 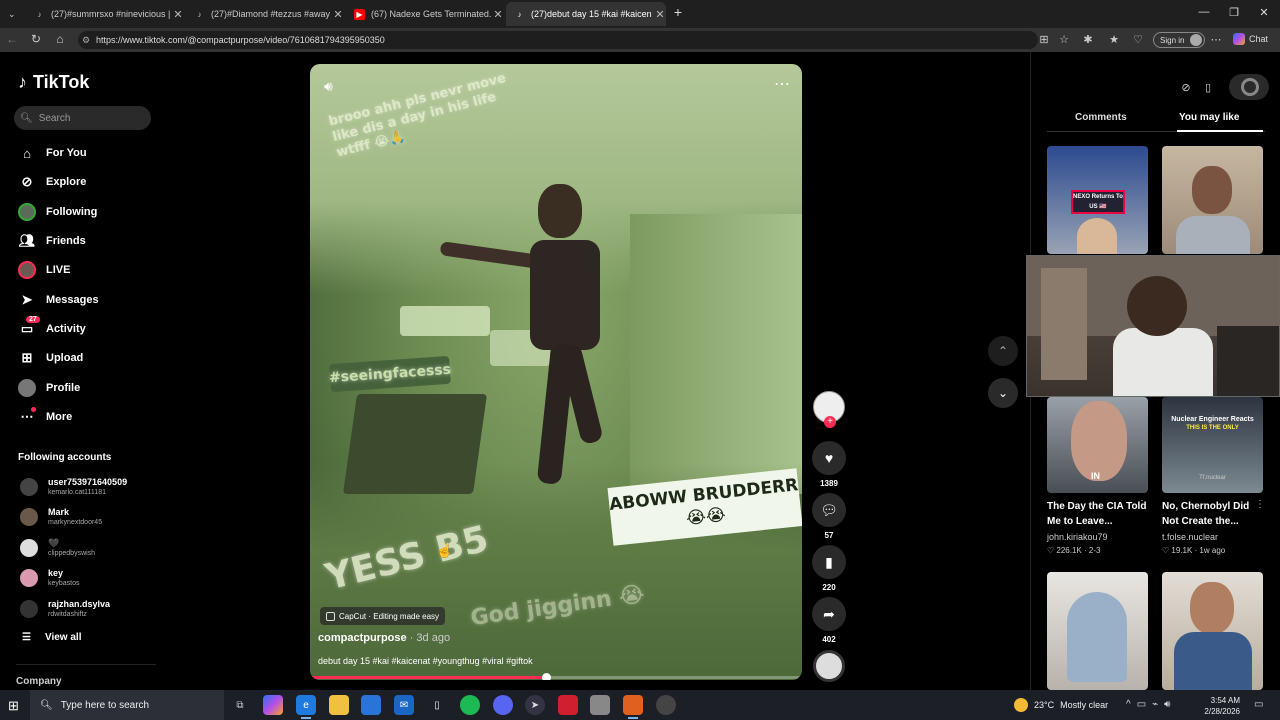 I want to click on active-tab-underline, so click(x=1220, y=131).